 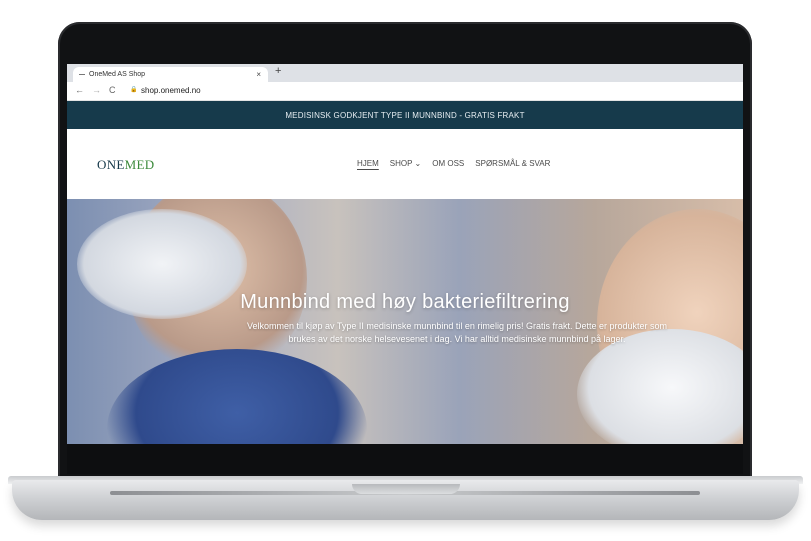 What do you see at coordinates (418, 163) in the screenshot?
I see `chevron-down-icon: ⌄` at bounding box center [418, 163].